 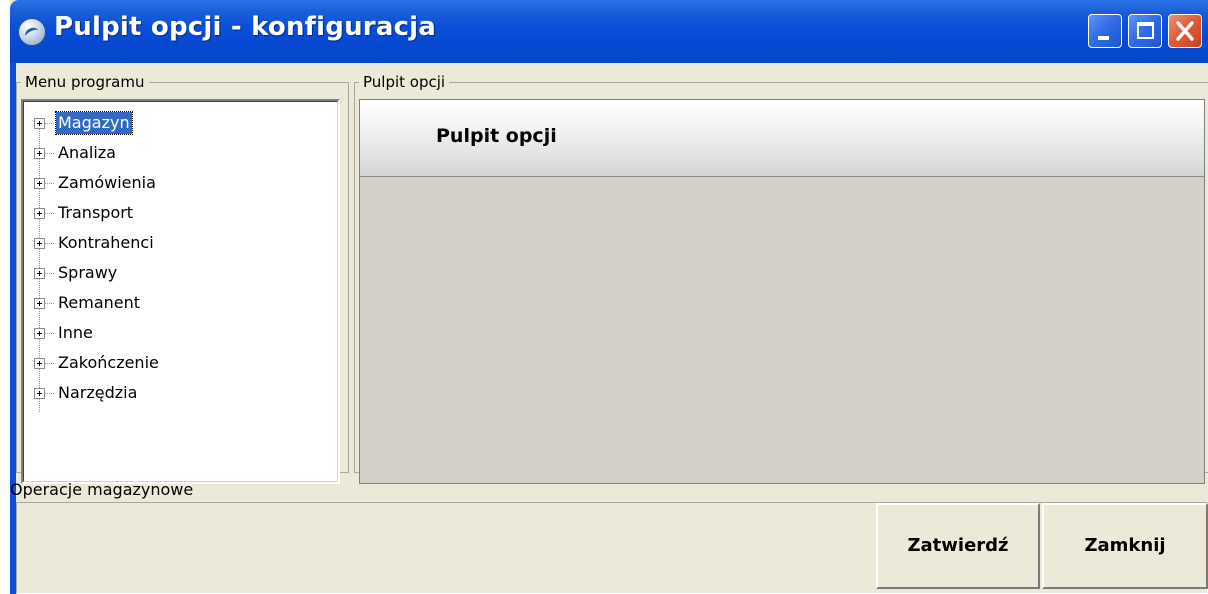 I want to click on close-window-button, so click(x=1185, y=31).